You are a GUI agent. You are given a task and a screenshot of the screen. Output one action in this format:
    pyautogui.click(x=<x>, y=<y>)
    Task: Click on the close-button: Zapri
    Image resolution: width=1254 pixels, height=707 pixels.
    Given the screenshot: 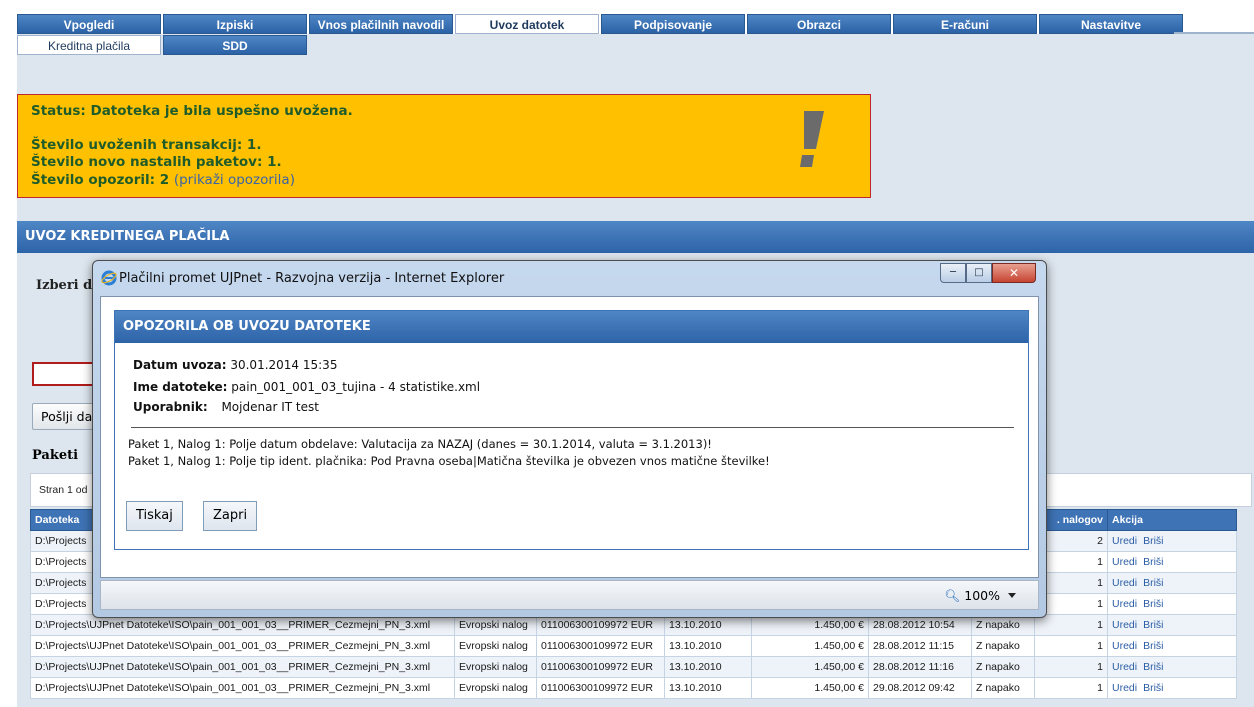 What is the action you would take?
    pyautogui.click(x=230, y=516)
    